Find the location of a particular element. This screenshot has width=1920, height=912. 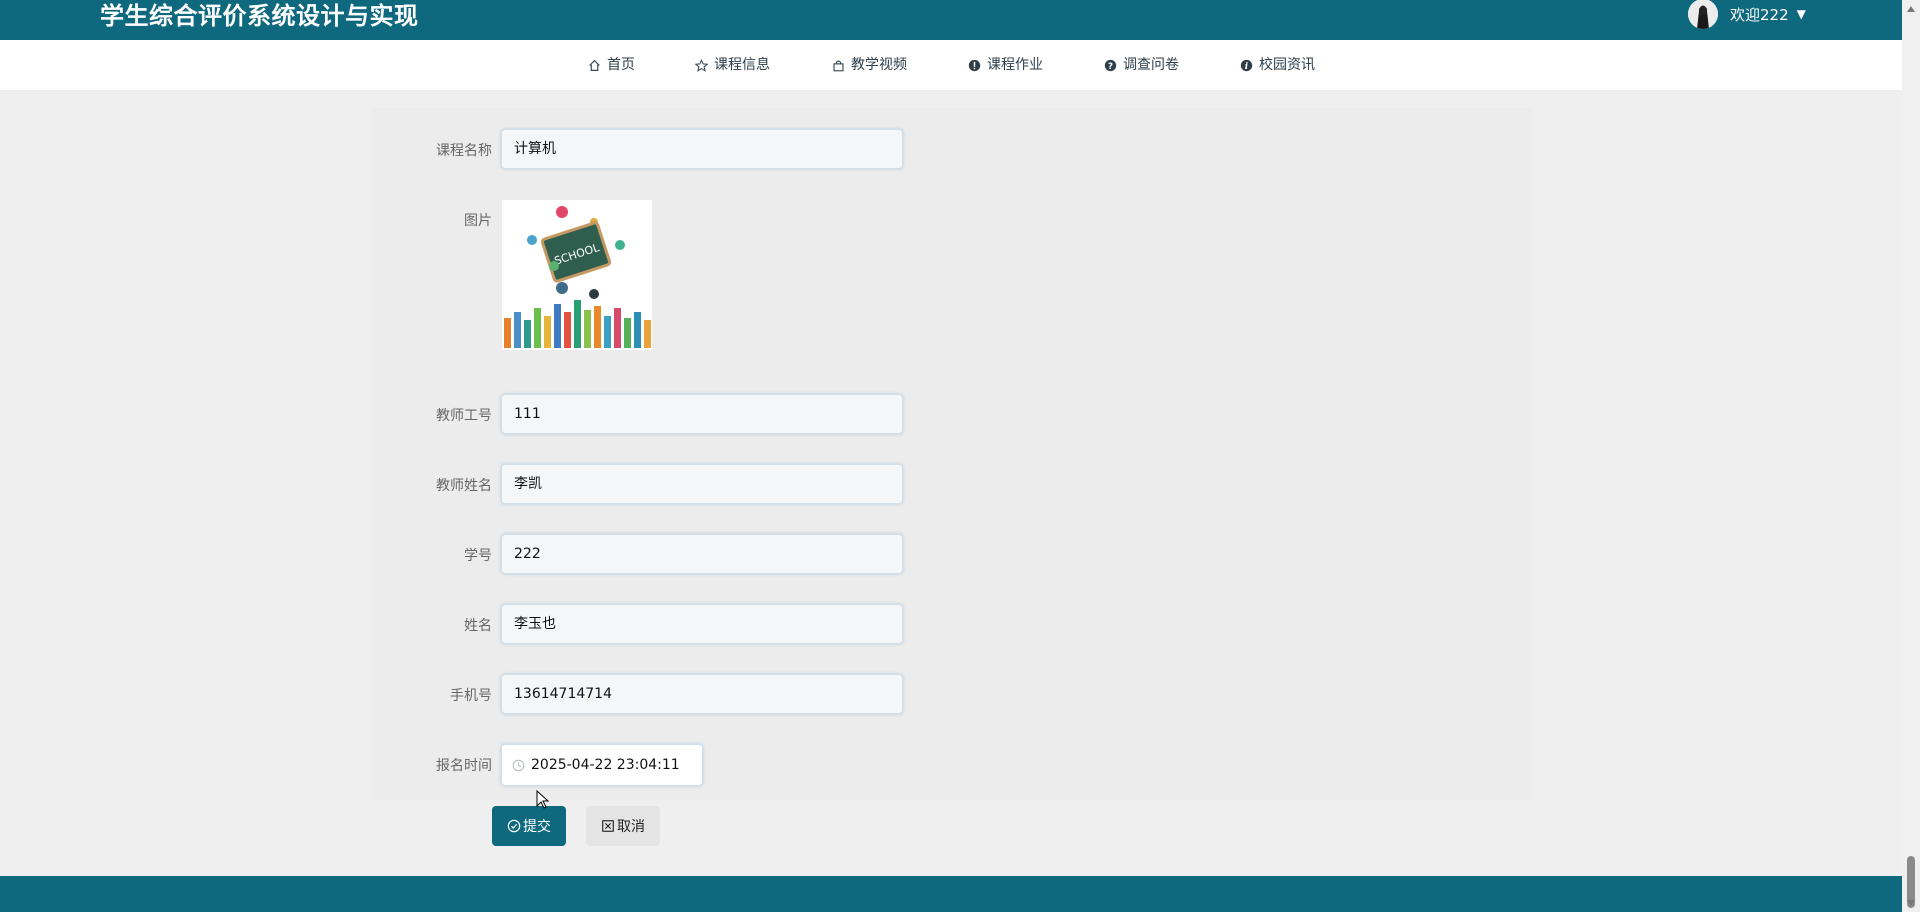

teacher-id-label: 教师工号 is located at coordinates (464, 416).